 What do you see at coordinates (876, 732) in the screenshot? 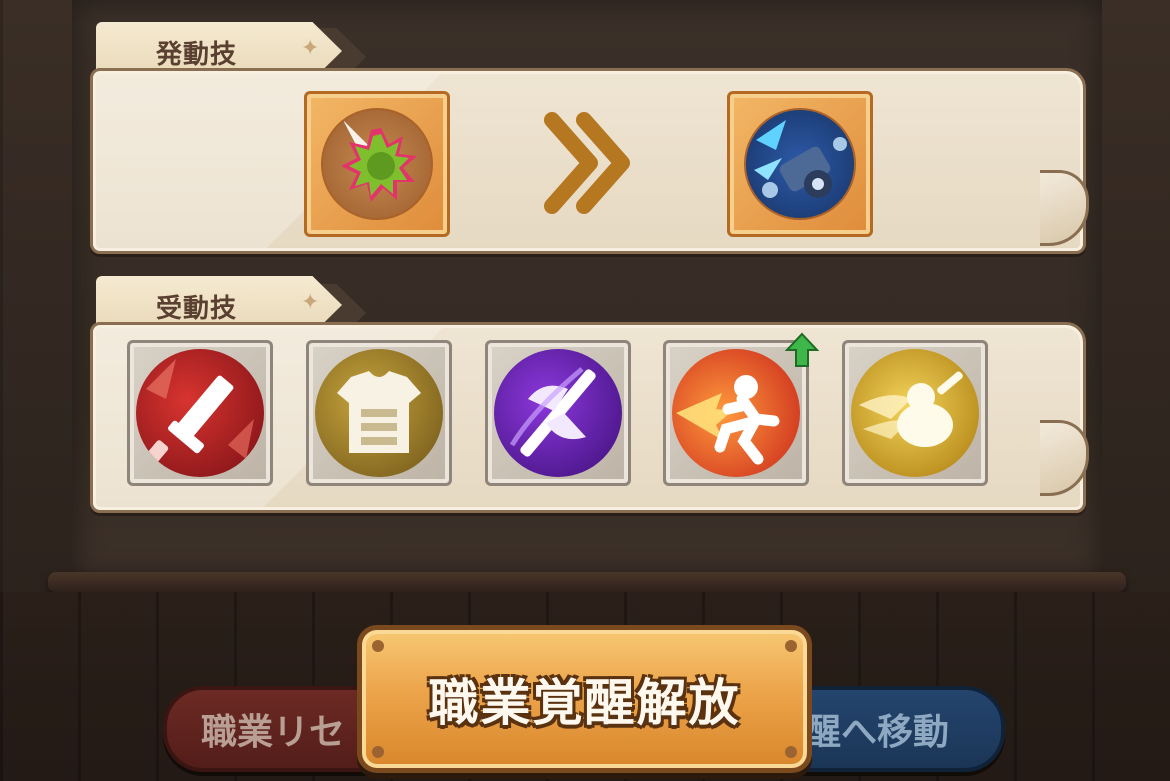
I see `move-to-awakening-button-label: 醒へ移動` at bounding box center [876, 732].